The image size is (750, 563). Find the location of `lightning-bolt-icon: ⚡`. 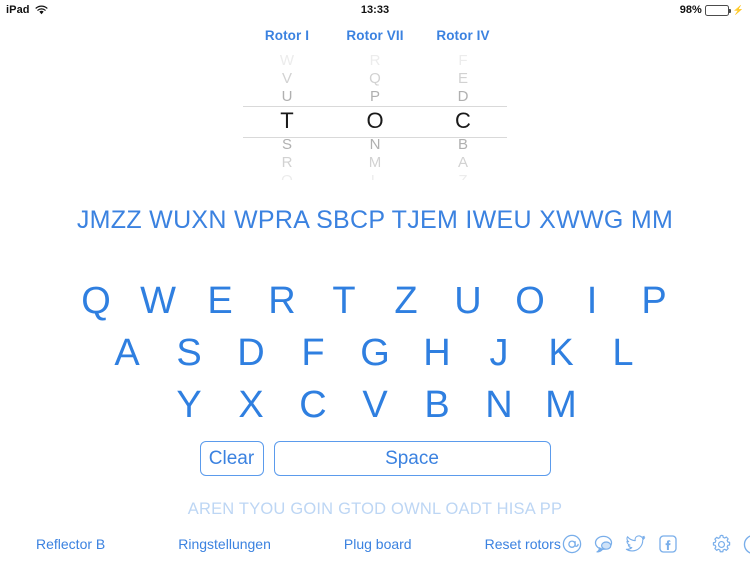

lightning-bolt-icon: ⚡ is located at coordinates (738, 9).